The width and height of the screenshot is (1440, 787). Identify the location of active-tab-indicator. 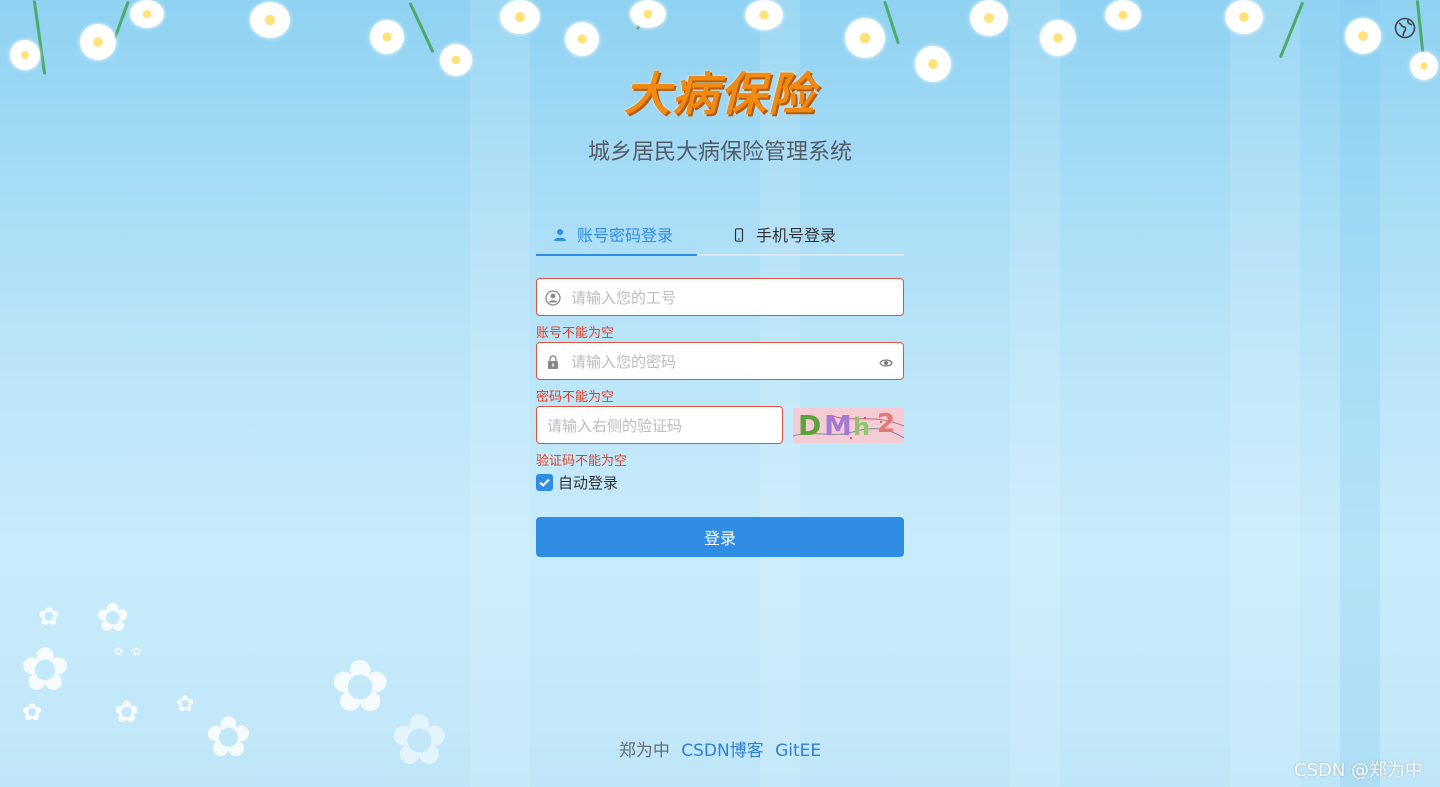
(616, 255).